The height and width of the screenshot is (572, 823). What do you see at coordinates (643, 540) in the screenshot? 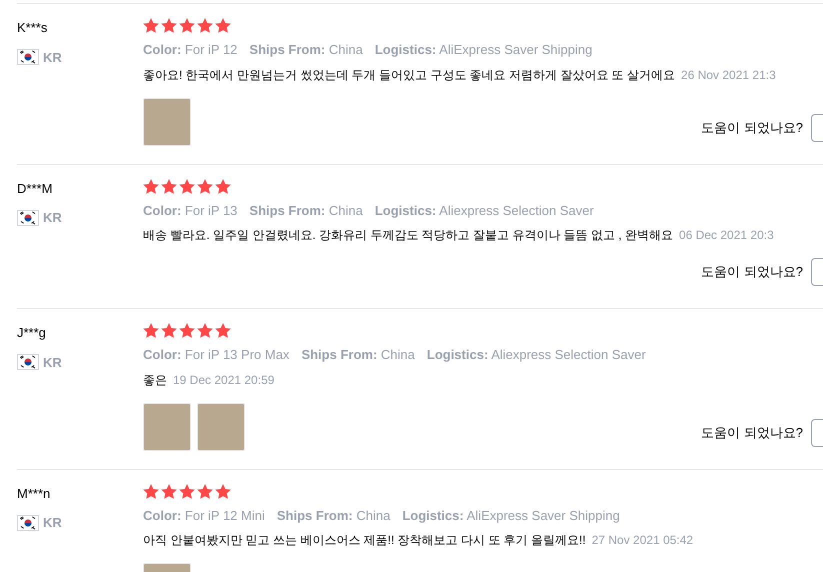
I see `review-date: 27 Nov 2021 05:42` at bounding box center [643, 540].